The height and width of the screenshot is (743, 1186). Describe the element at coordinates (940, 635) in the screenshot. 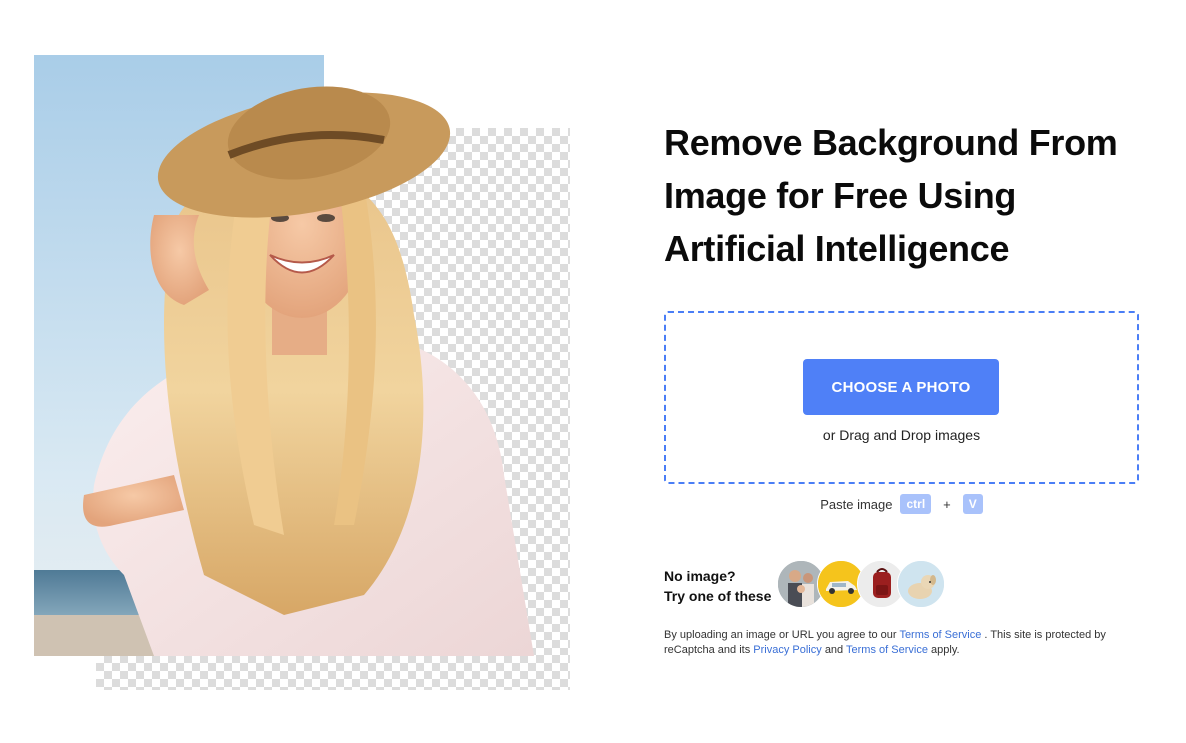

I see `terms-of-service-link: Terms of Service` at that location.